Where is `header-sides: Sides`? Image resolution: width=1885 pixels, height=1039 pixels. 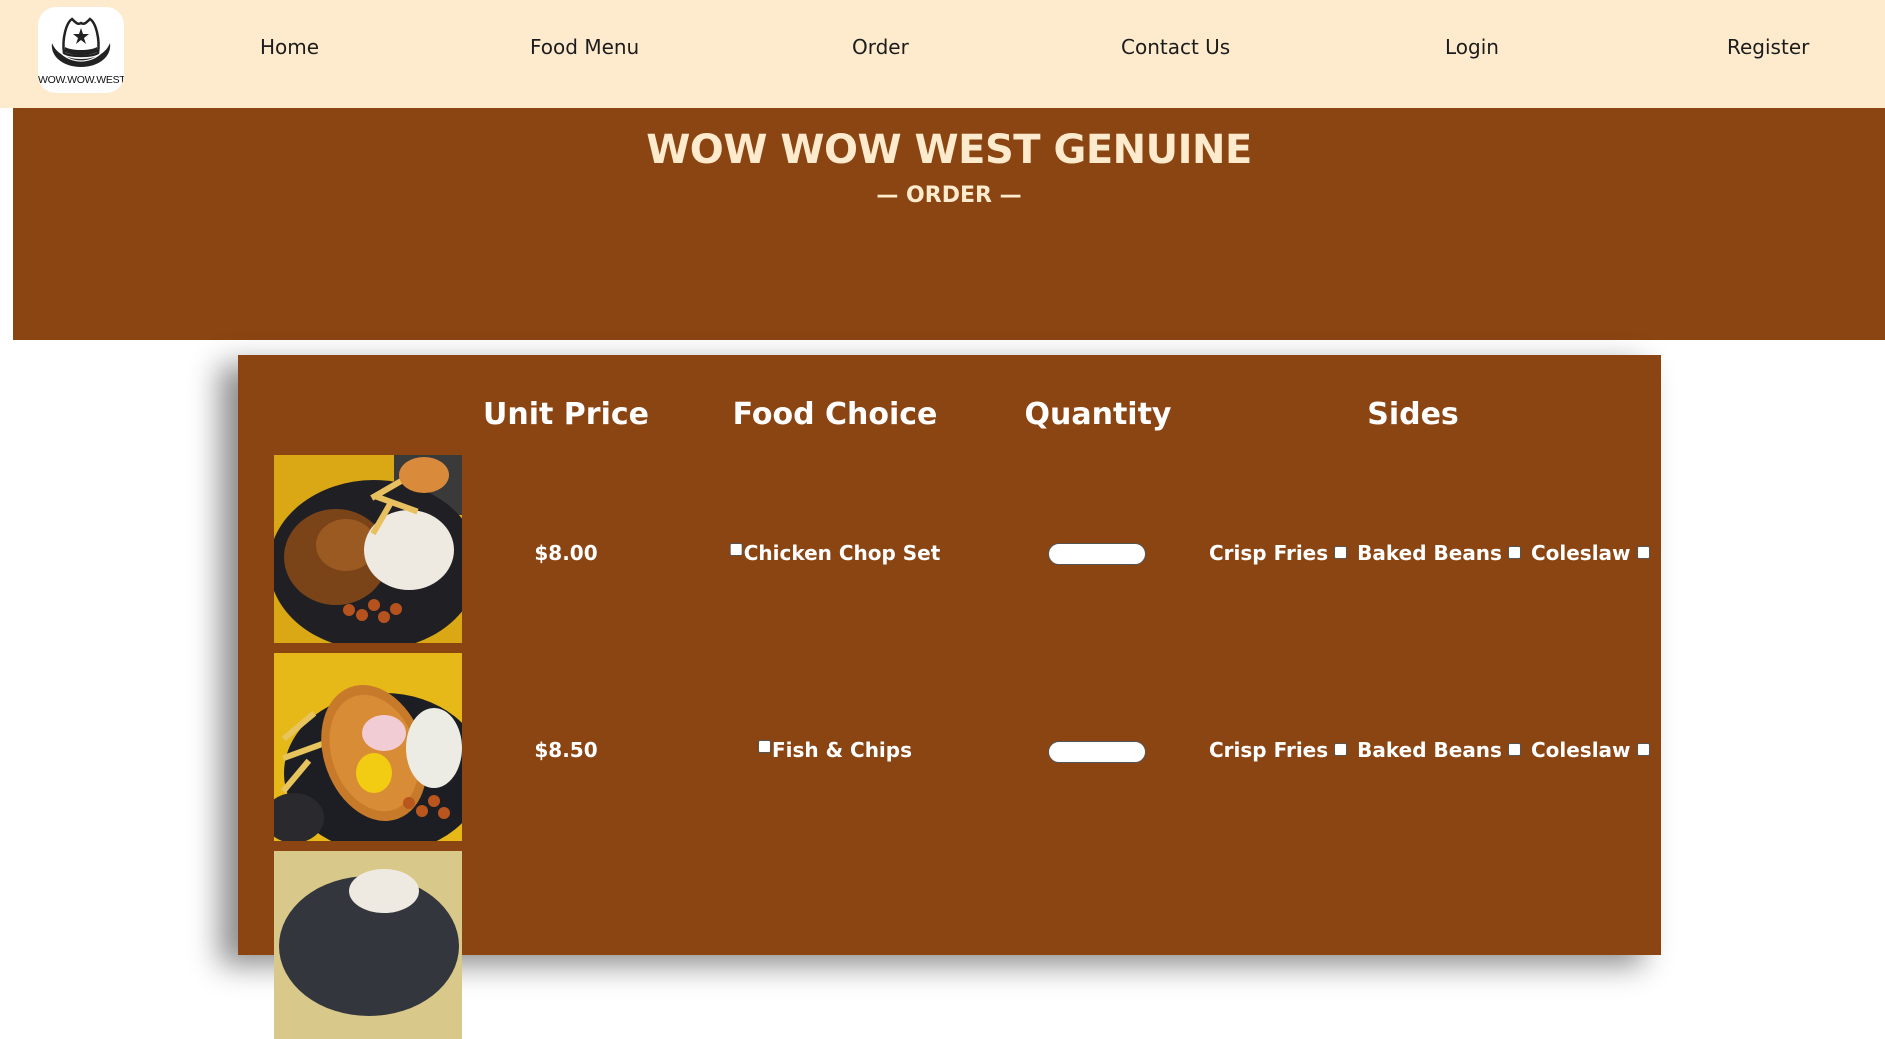 header-sides: Sides is located at coordinates (1413, 414).